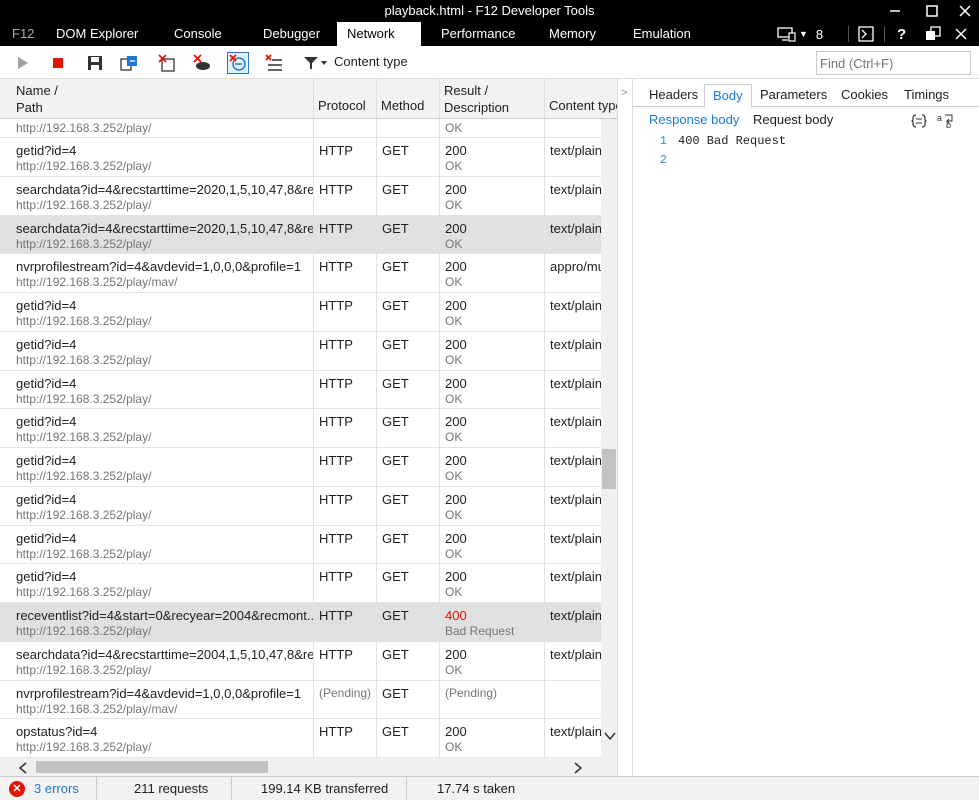 The width and height of the screenshot is (979, 800). What do you see at coordinates (946, 120) in the screenshot?
I see `word-wrap-icon: ab` at bounding box center [946, 120].